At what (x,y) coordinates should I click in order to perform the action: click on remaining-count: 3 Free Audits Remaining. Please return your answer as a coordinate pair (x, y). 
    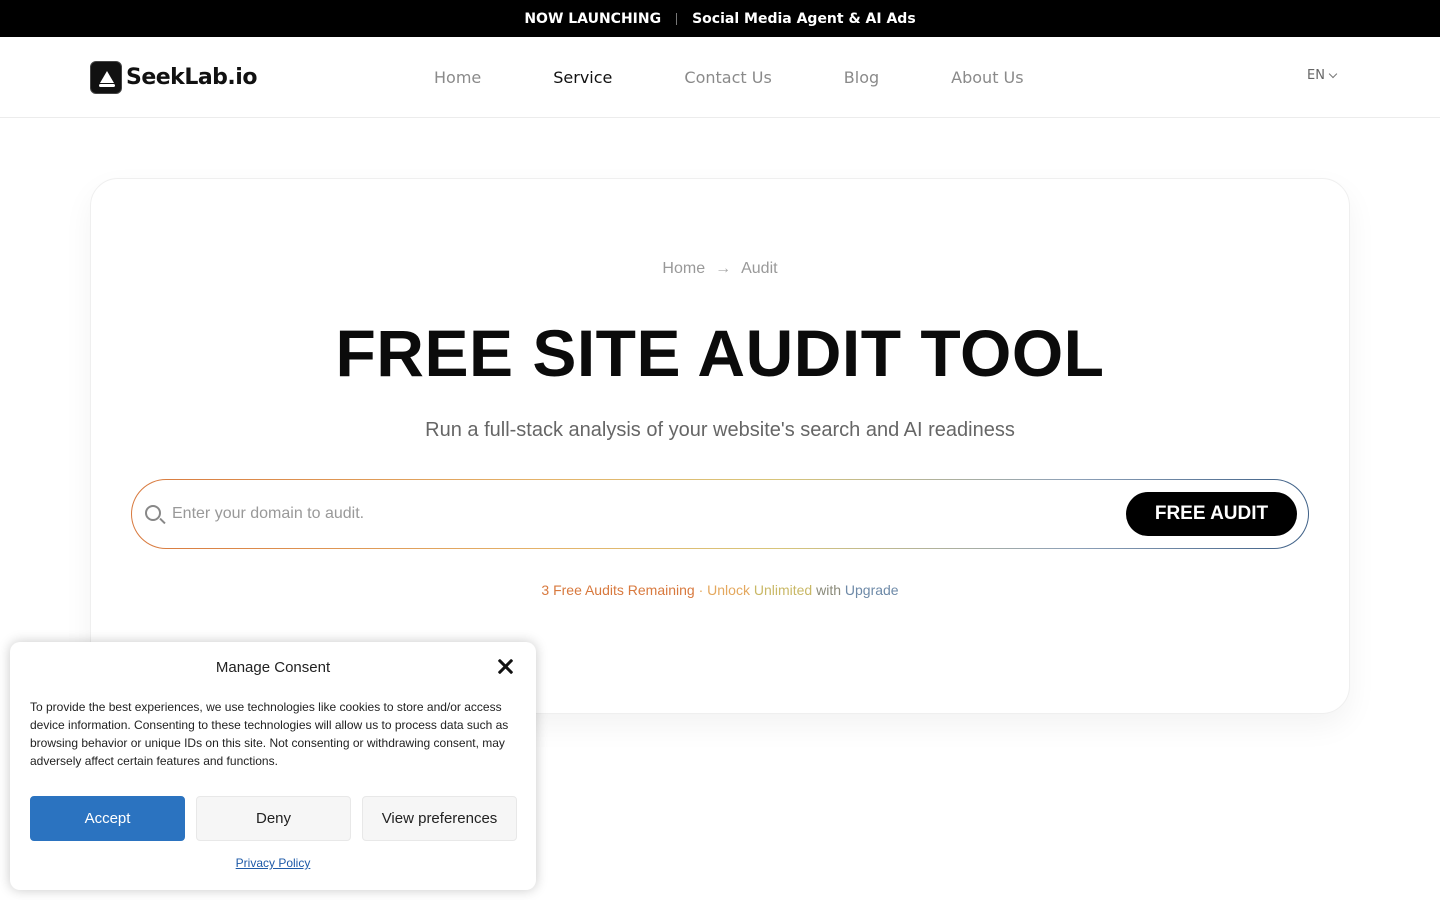
    Looking at the image, I should click on (618, 590).